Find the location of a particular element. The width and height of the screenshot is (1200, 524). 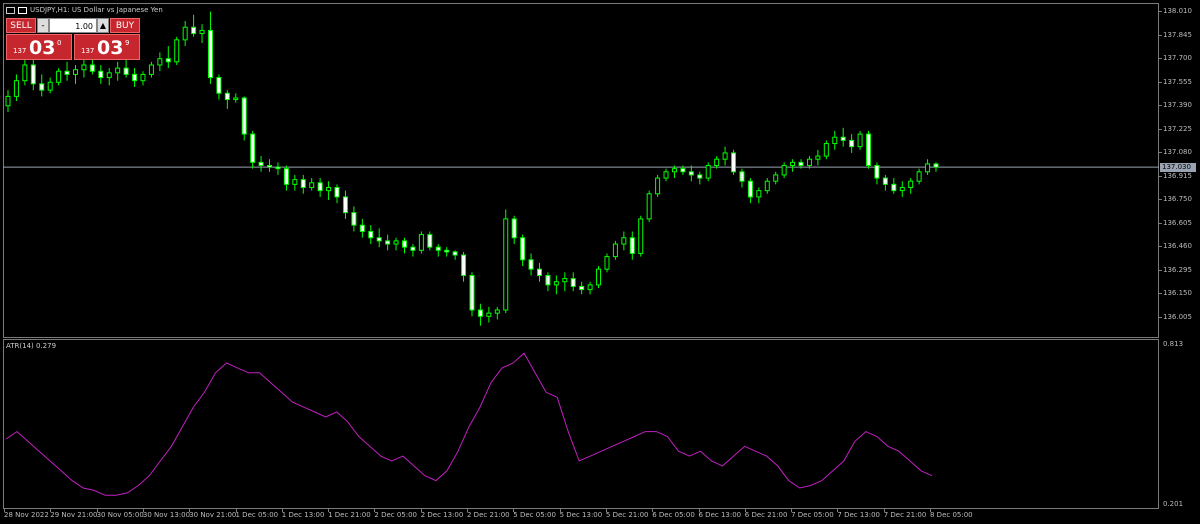

sell-quote: 137 03 0 is located at coordinates (39, 47).